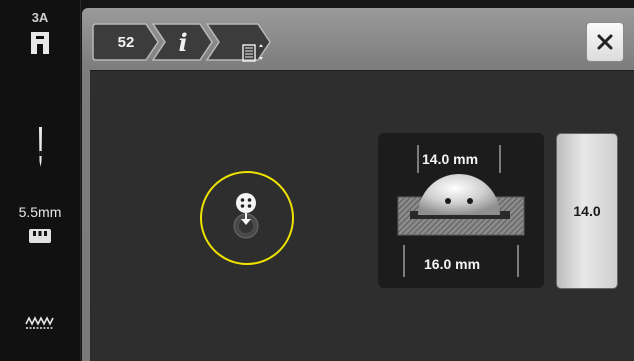 This screenshot has height=361, width=634. What do you see at coordinates (40, 324) in the screenshot?
I see `zigzag-stitch-icon` at bounding box center [40, 324].